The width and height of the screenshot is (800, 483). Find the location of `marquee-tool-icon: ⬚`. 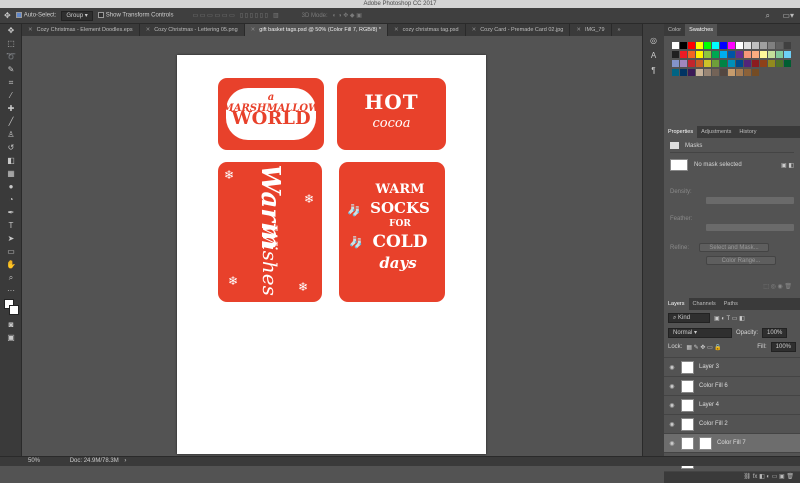

marquee-tool-icon: ⬚ is located at coordinates (11, 44).